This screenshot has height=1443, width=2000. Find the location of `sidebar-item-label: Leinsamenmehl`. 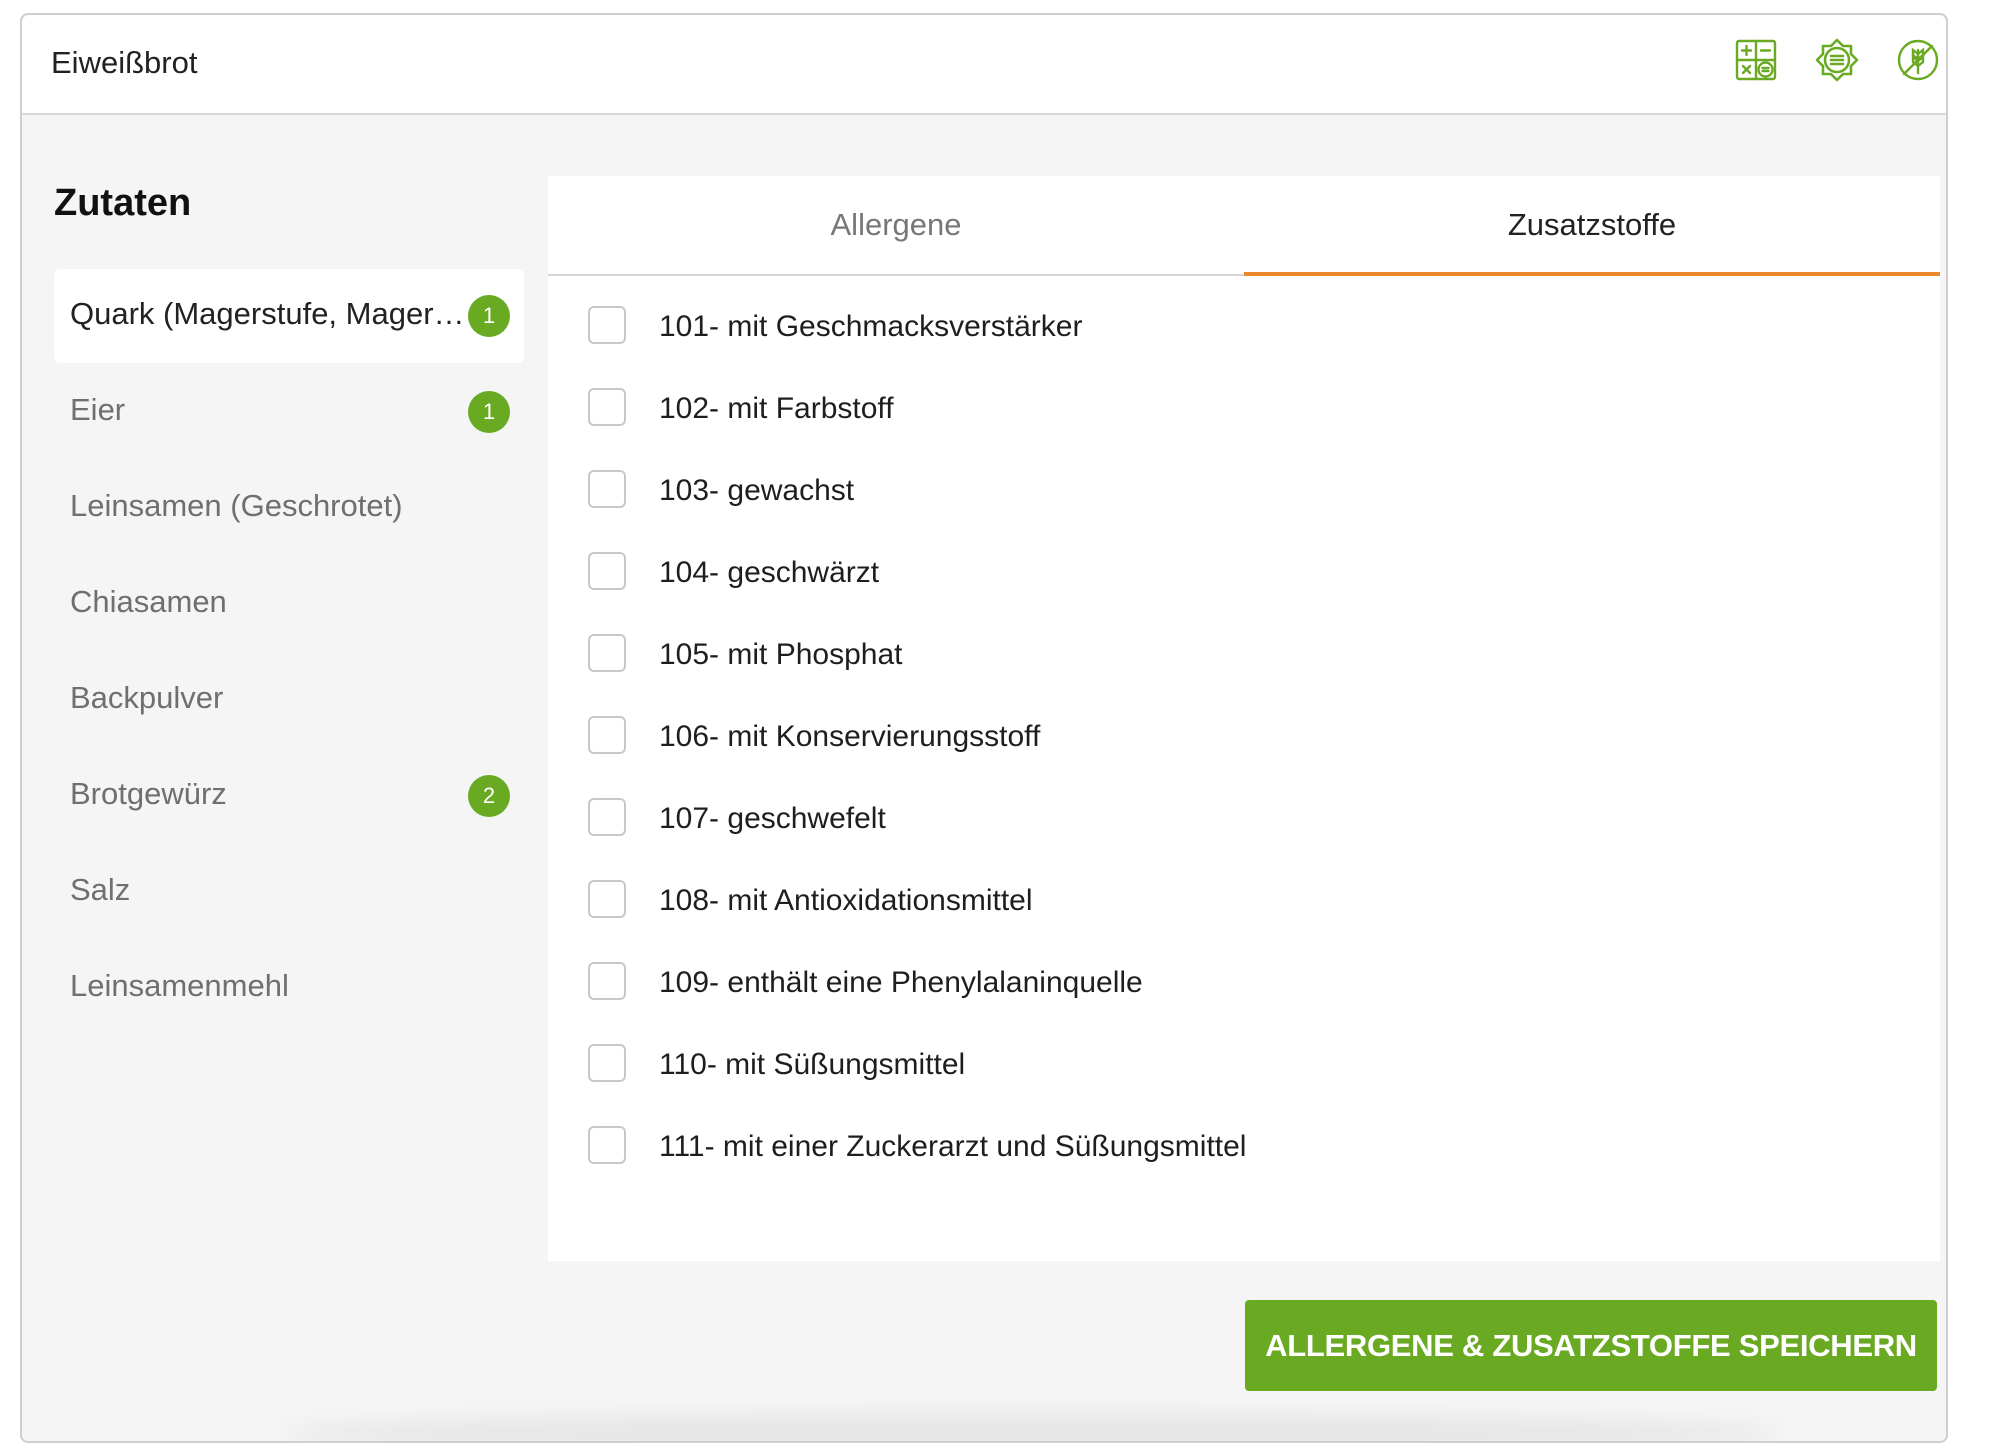

sidebar-item-label: Leinsamenmehl is located at coordinates (179, 985).